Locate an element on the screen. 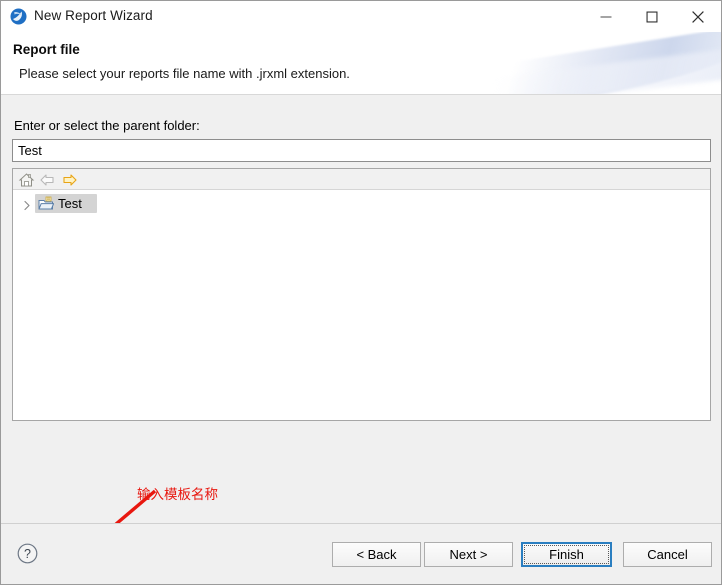 The width and height of the screenshot is (722, 585). close-button is located at coordinates (698, 16).